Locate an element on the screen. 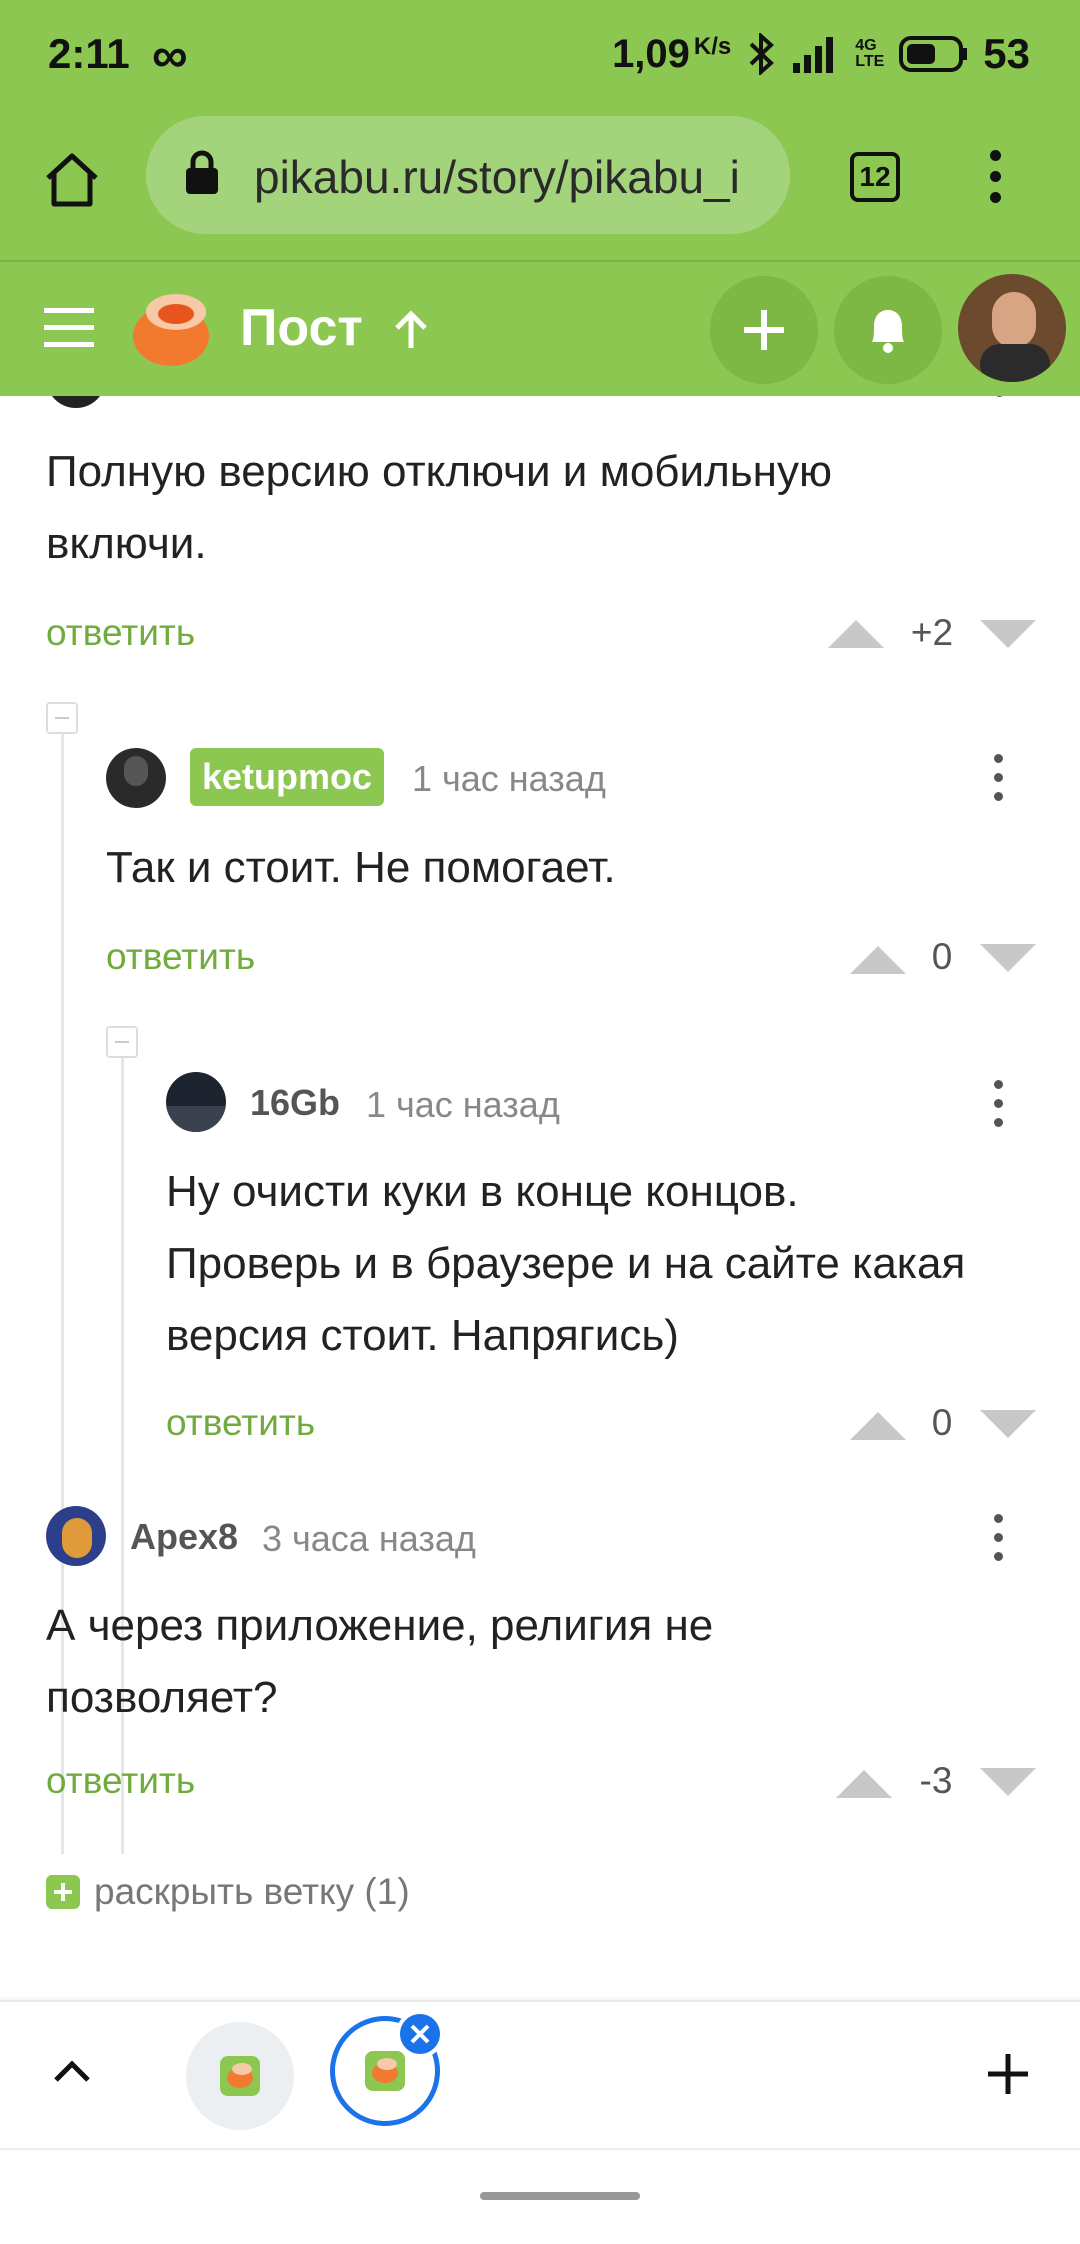 The width and height of the screenshot is (1080, 2244). browser-toolbar: pikabu.ru/story/pikabu_i 12 is located at coordinates (540, 184).